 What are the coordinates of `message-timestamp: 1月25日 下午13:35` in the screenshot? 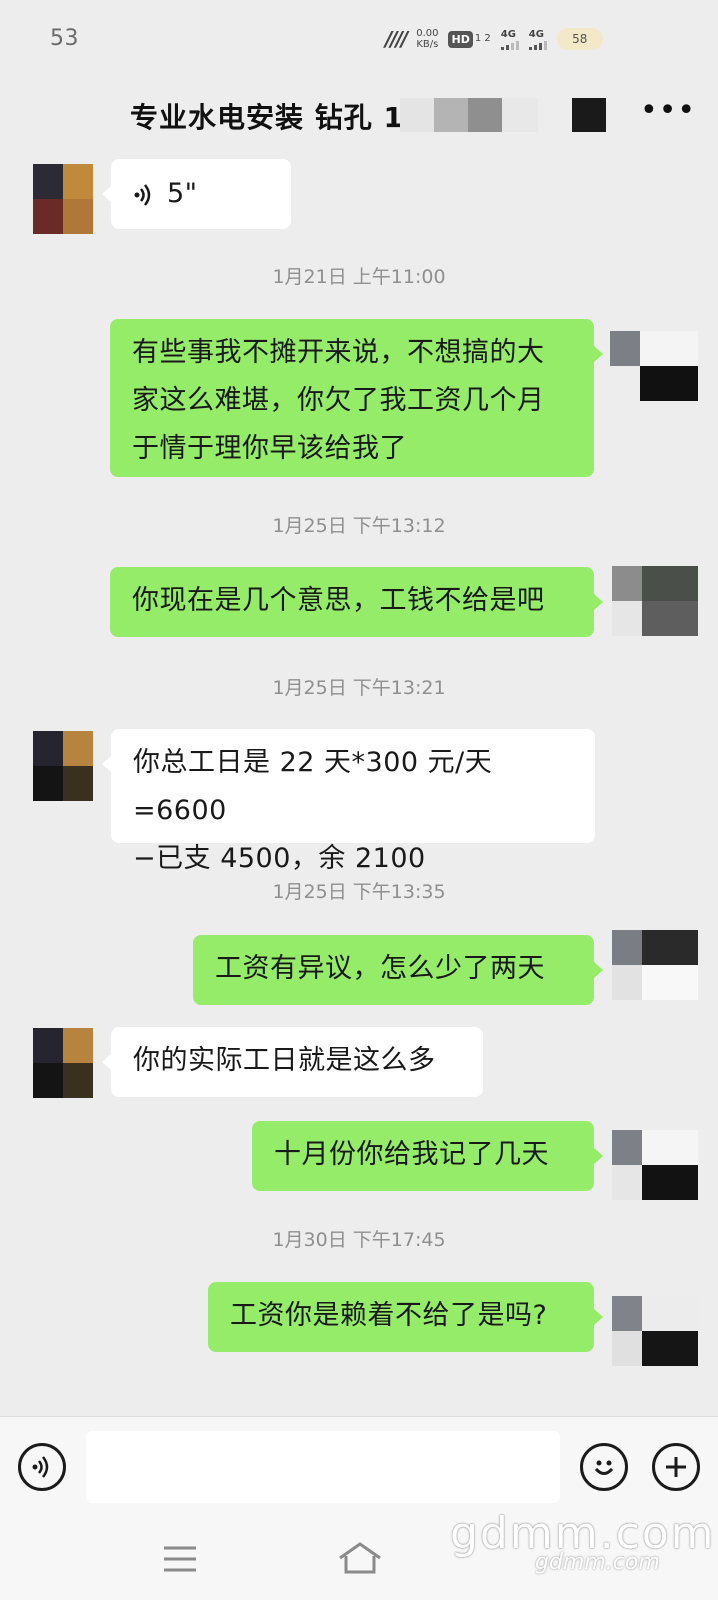 It's located at (359, 892).